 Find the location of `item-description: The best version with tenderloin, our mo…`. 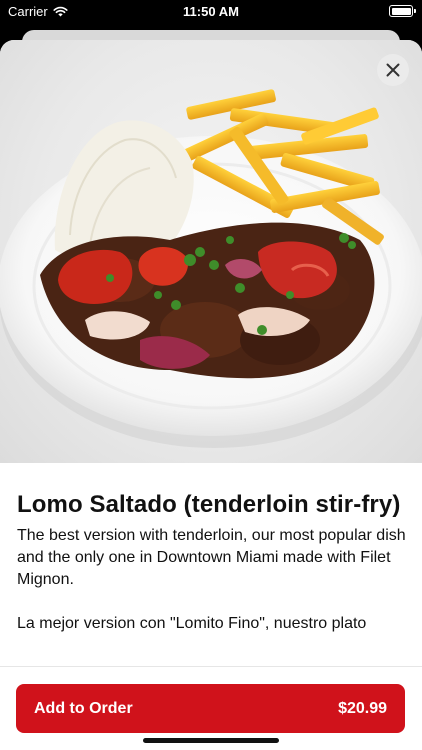

item-description: The best version with tenderloin, our mo… is located at coordinates (211, 579).